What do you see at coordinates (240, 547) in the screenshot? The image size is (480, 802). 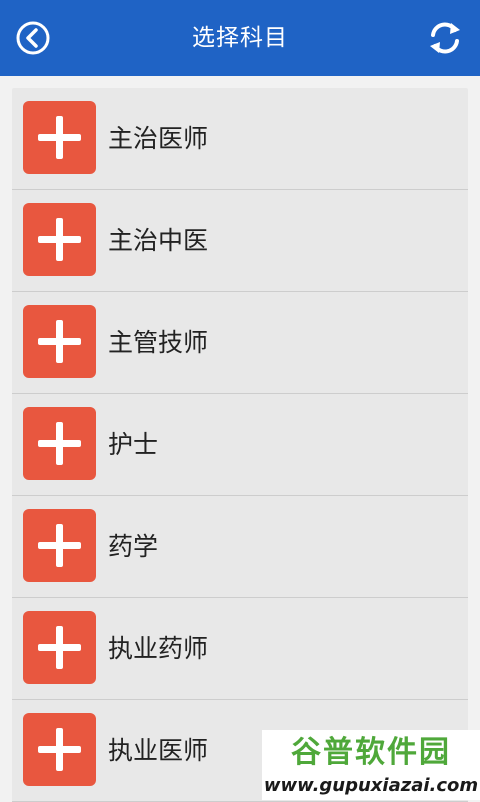 I see `subject-item: 药学` at bounding box center [240, 547].